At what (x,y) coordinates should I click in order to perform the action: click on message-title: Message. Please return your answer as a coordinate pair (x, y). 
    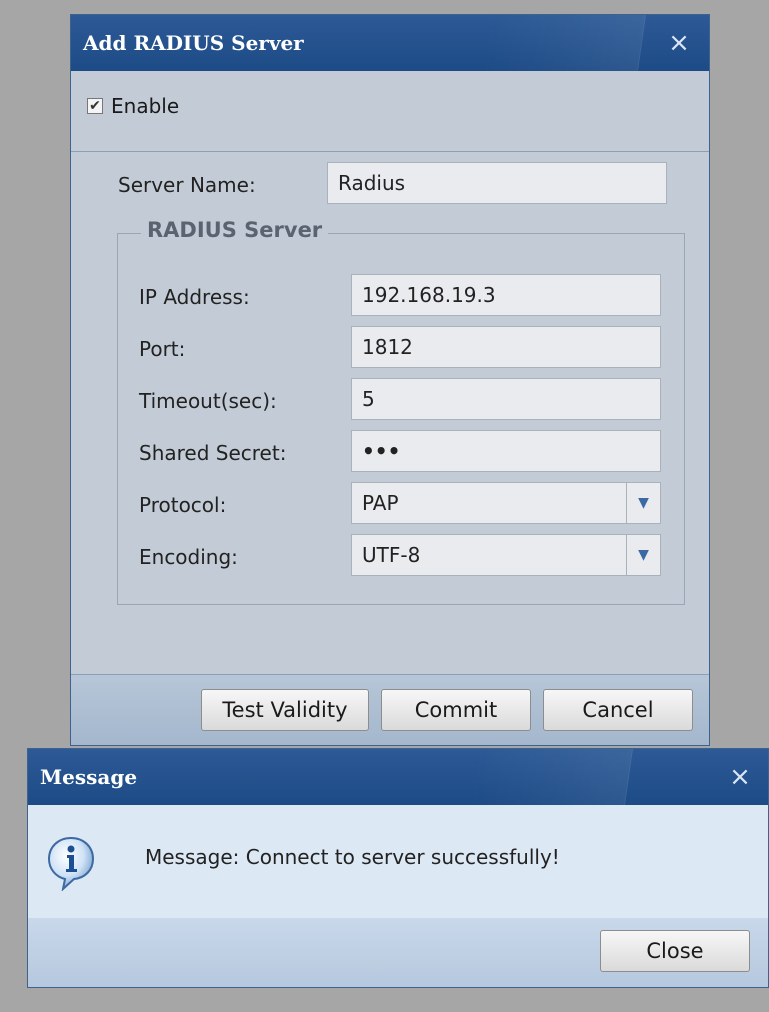
    Looking at the image, I should click on (89, 777).